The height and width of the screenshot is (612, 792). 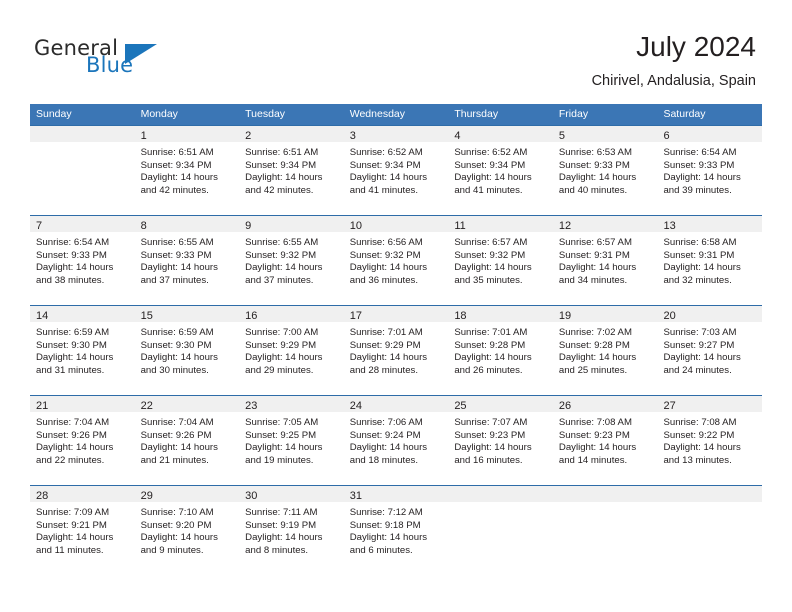 What do you see at coordinates (669, 226) in the screenshot?
I see `day-number: 13` at bounding box center [669, 226].